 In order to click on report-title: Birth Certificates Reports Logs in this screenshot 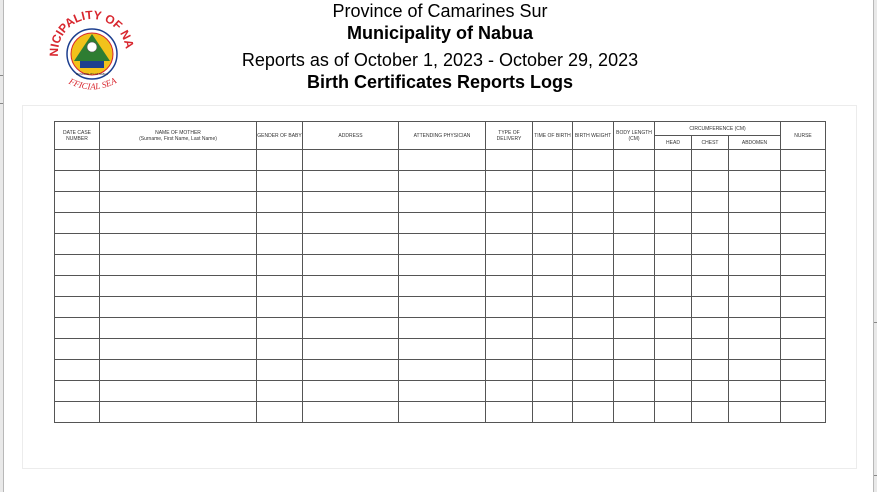, I will do `click(440, 82)`.